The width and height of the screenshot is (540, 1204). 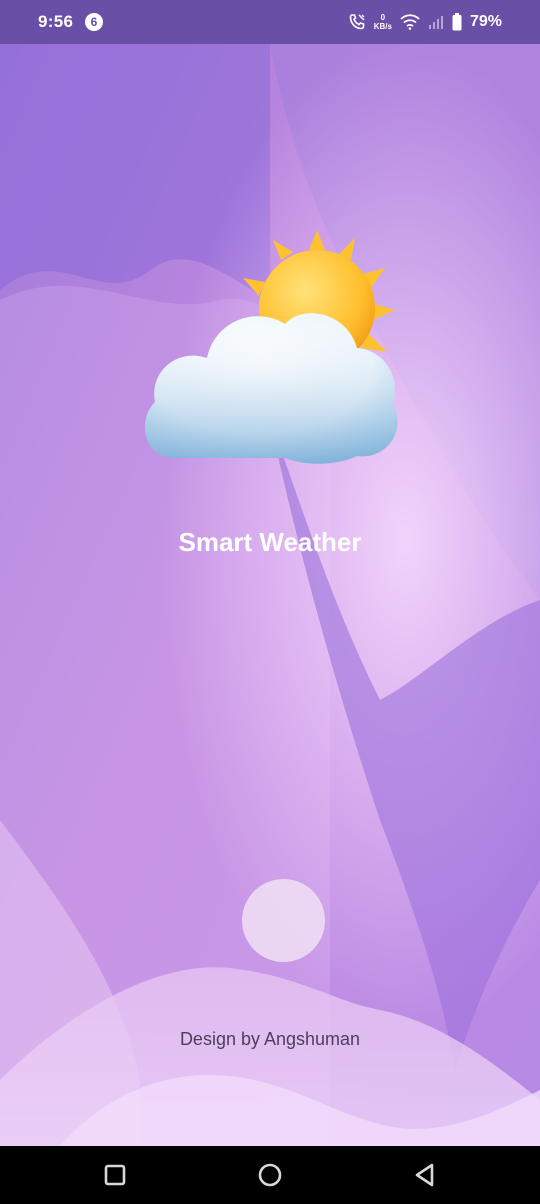 What do you see at coordinates (485, 21) in the screenshot?
I see `battery-percent: 79%` at bounding box center [485, 21].